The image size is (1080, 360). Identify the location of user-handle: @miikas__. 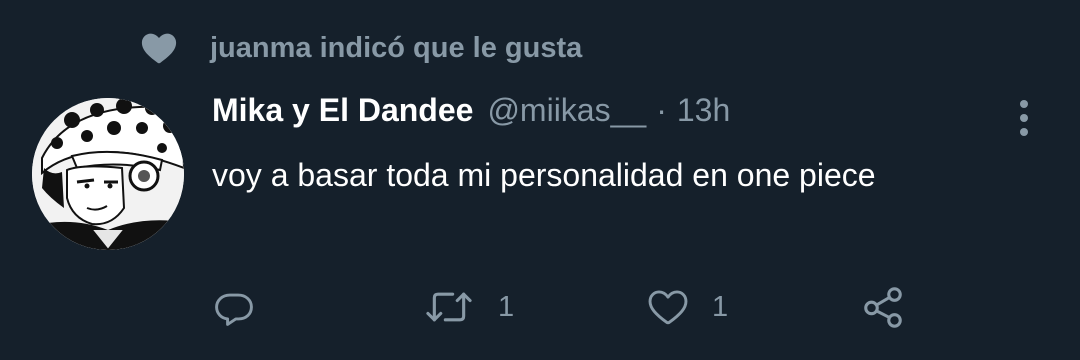
(566, 110).